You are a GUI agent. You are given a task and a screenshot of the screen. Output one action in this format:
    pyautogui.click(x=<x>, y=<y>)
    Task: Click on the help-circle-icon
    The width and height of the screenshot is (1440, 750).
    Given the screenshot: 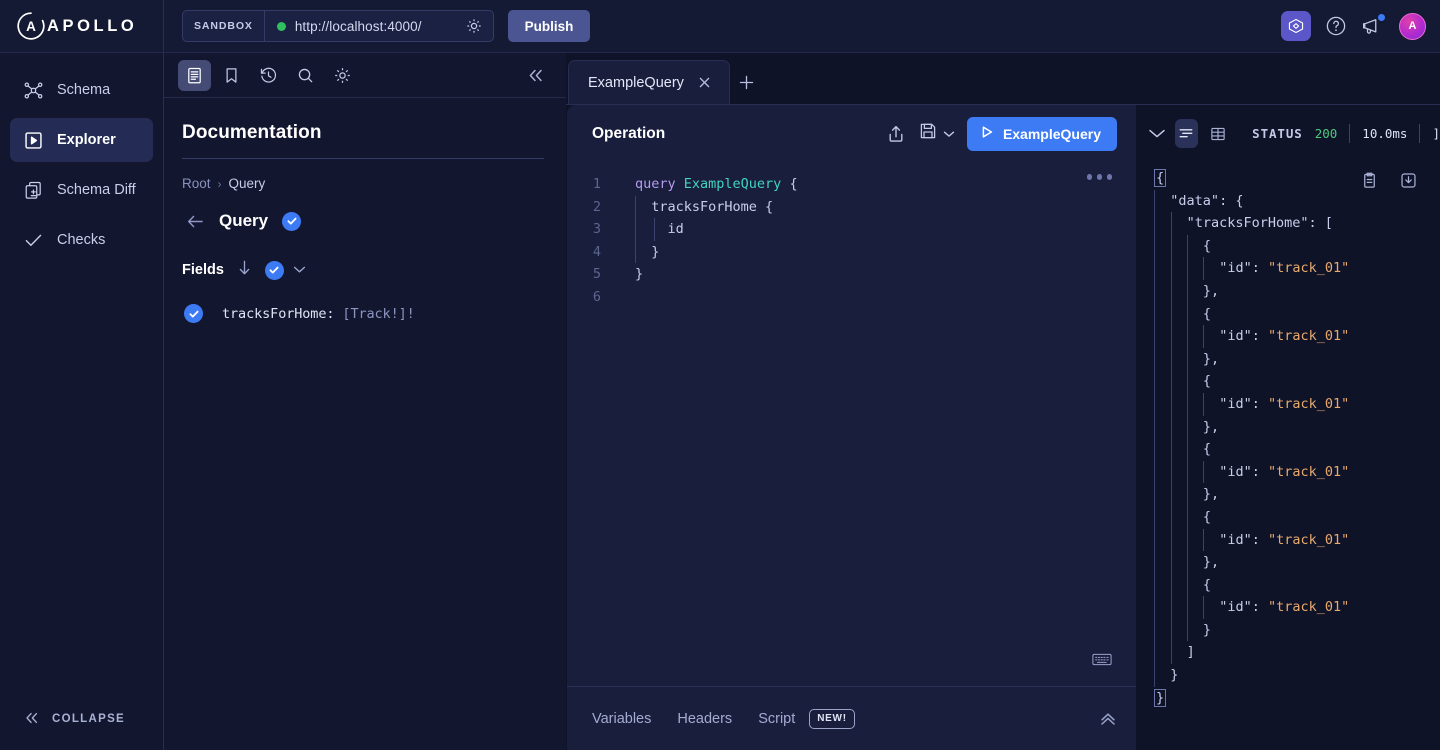 What is the action you would take?
    pyautogui.click(x=1336, y=26)
    